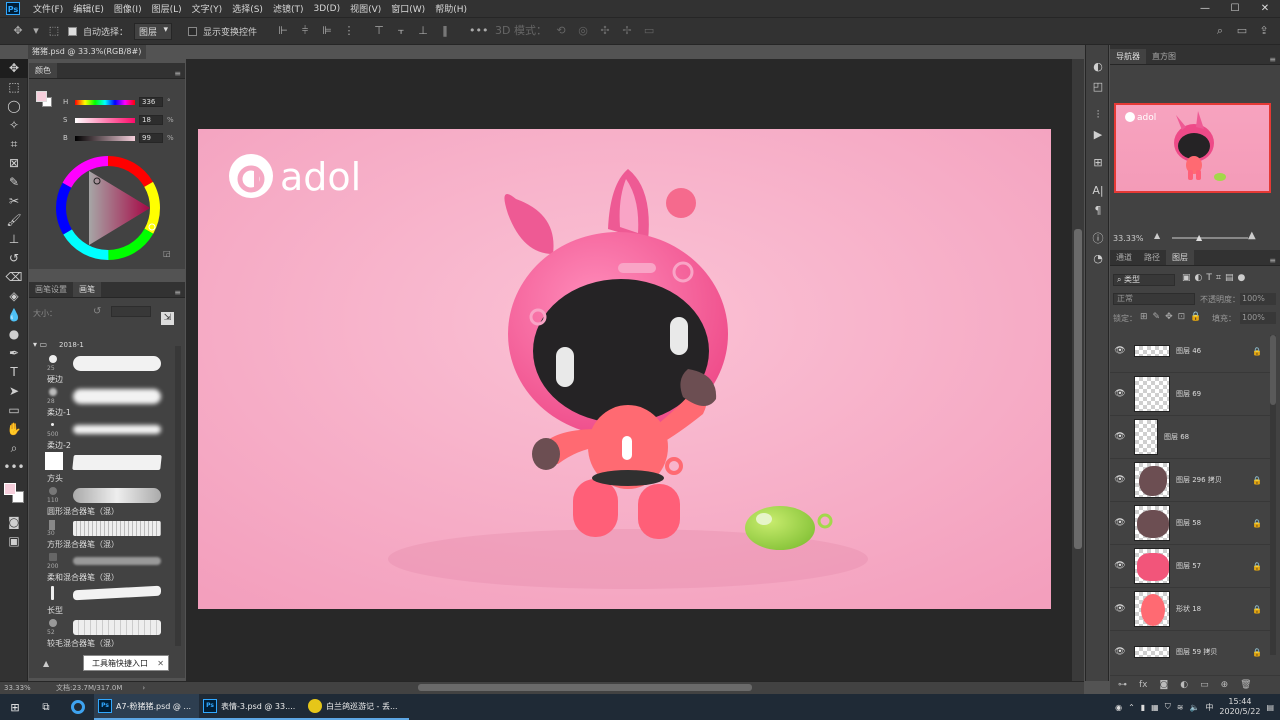  Describe the element at coordinates (41, 96) in the screenshot. I see `foreground-color-swatch` at that location.